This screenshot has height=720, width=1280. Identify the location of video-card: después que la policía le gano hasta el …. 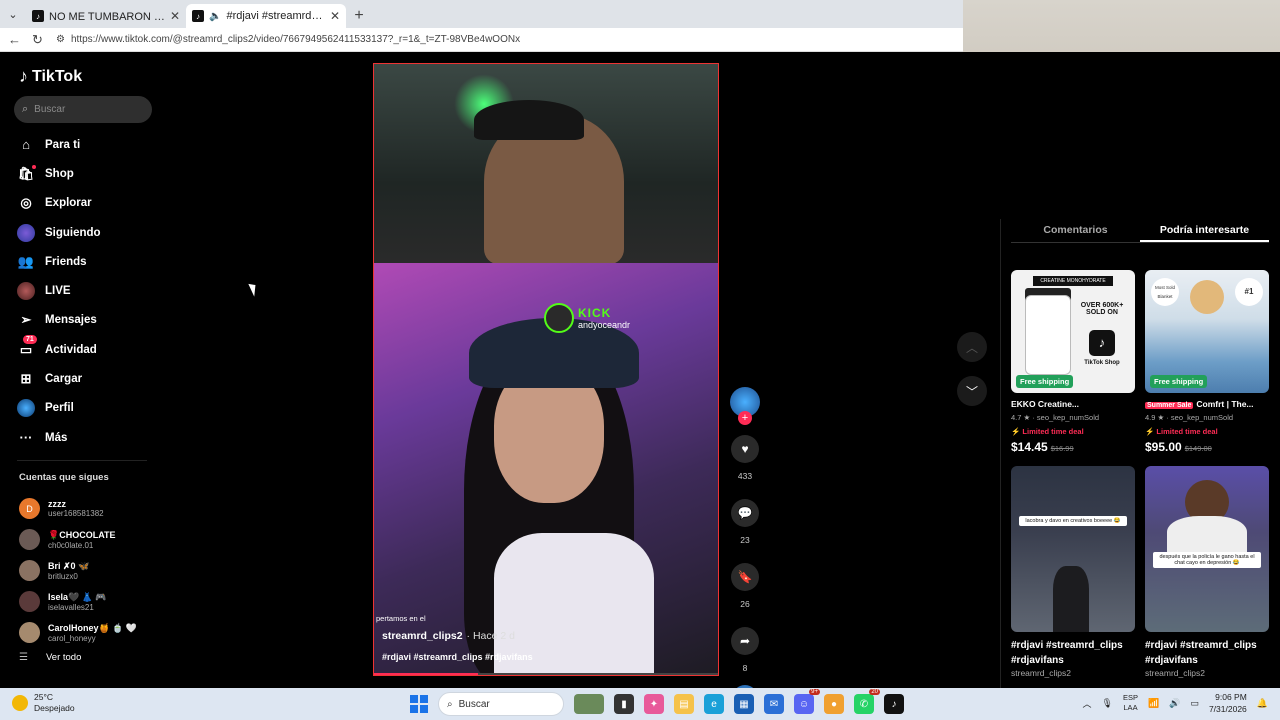
(1207, 572).